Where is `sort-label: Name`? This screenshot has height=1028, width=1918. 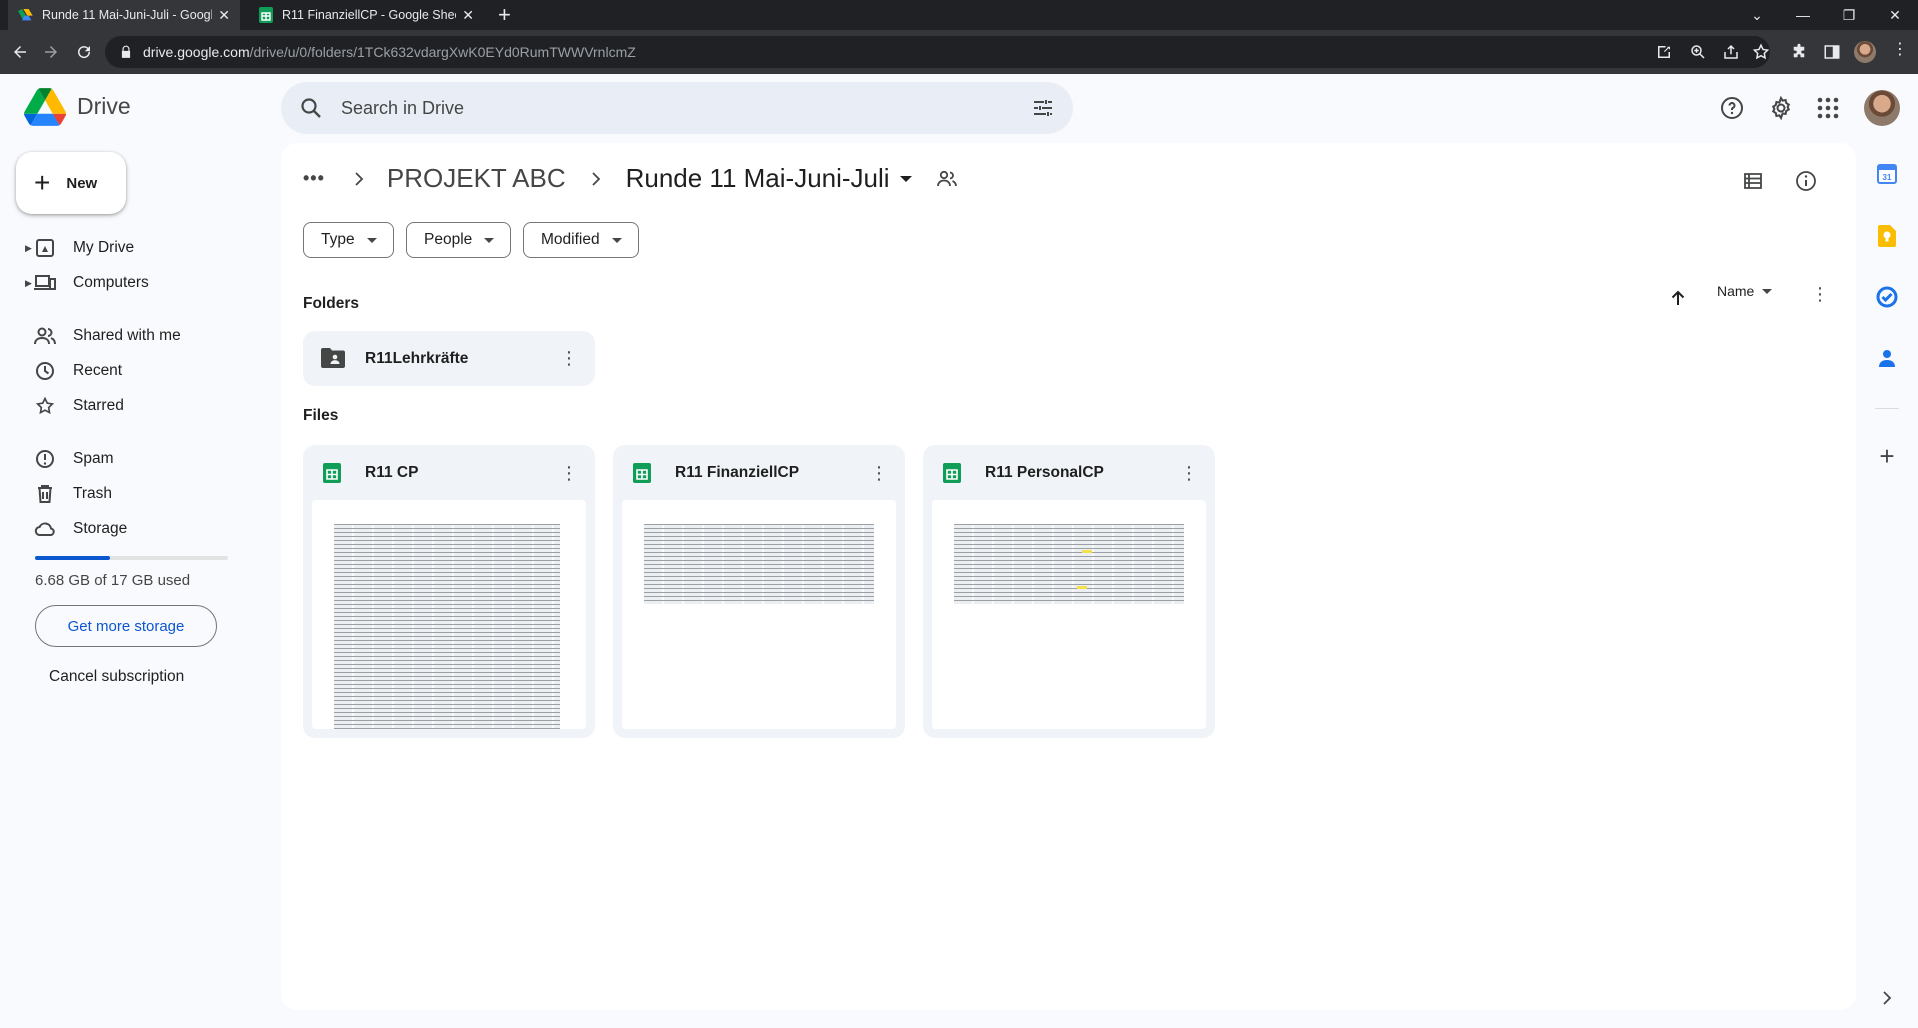
sort-label: Name is located at coordinates (1736, 291).